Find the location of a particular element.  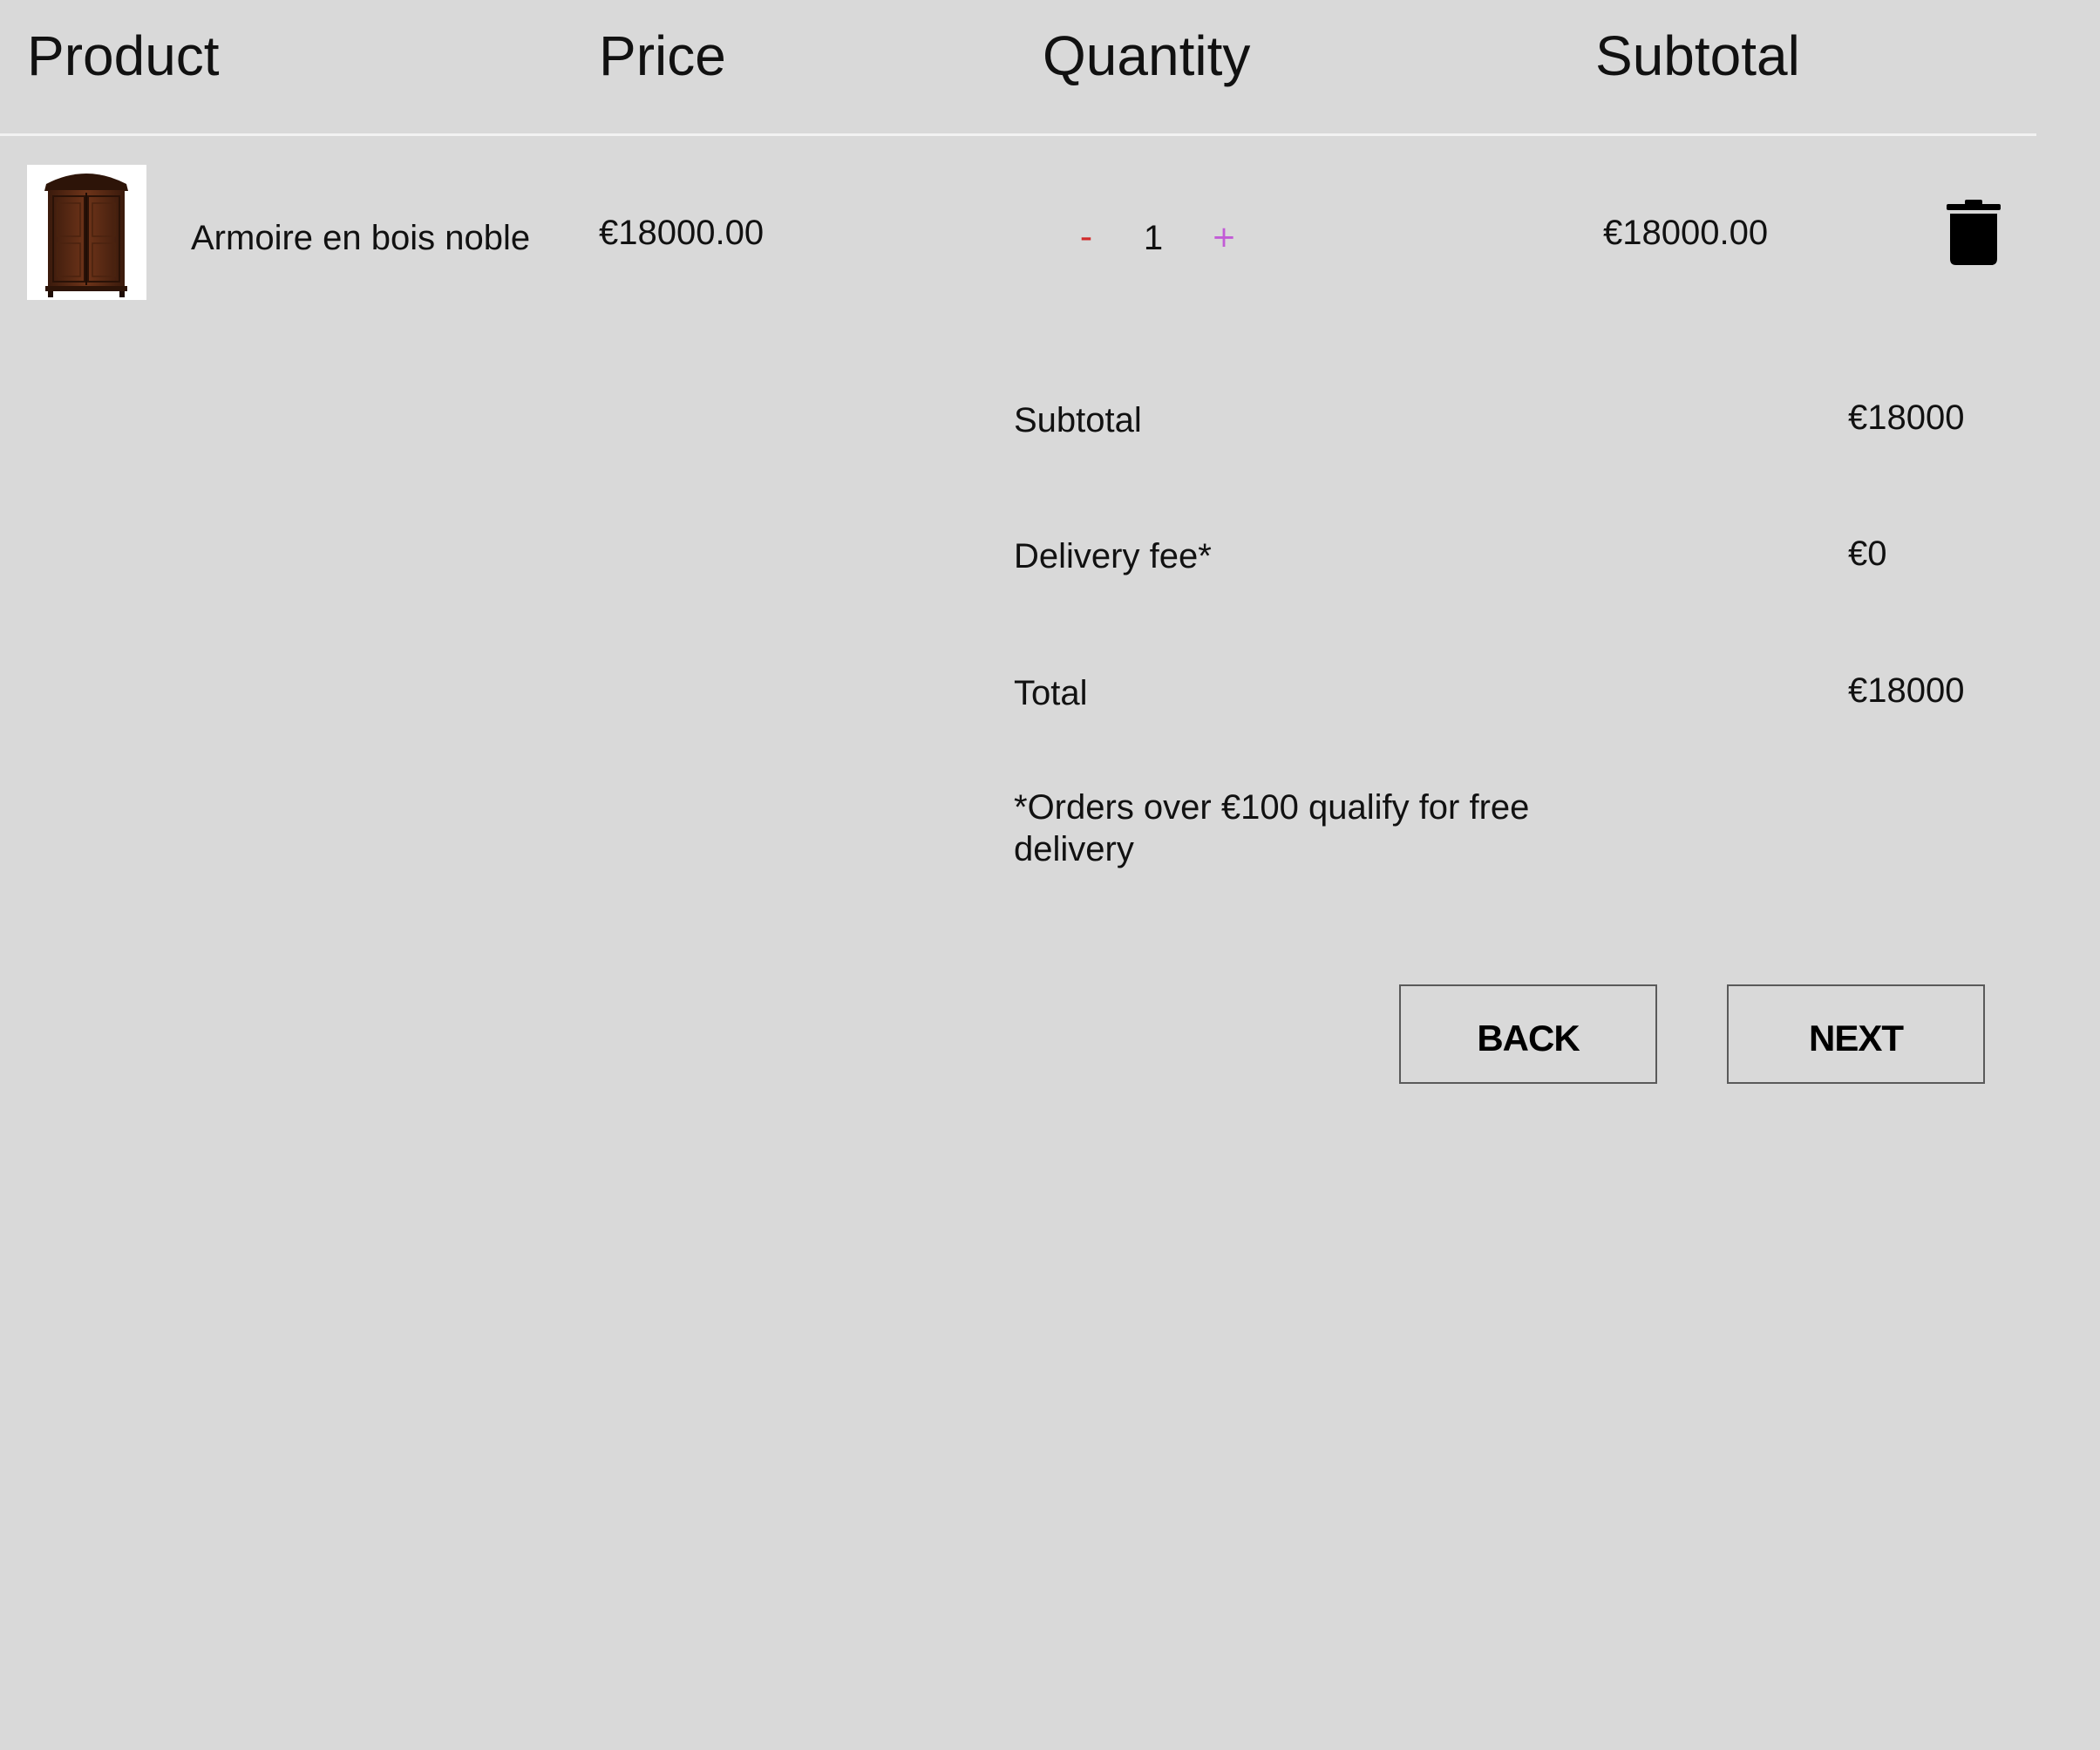

increment-quantity-button: + is located at coordinates (1224, 237).